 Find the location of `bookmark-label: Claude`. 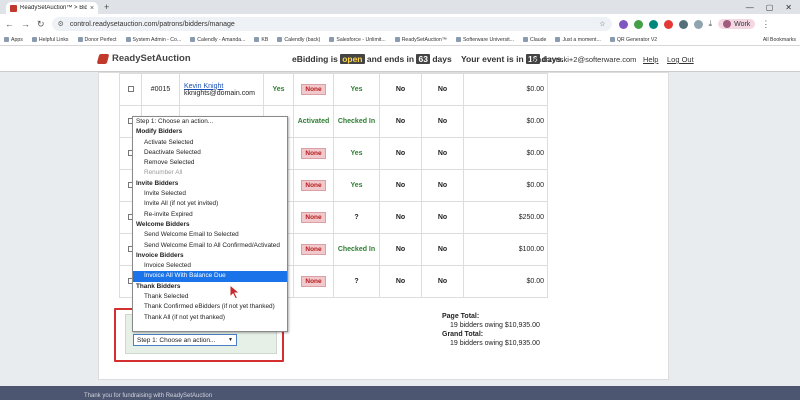

bookmark-label: Claude is located at coordinates (538, 39).